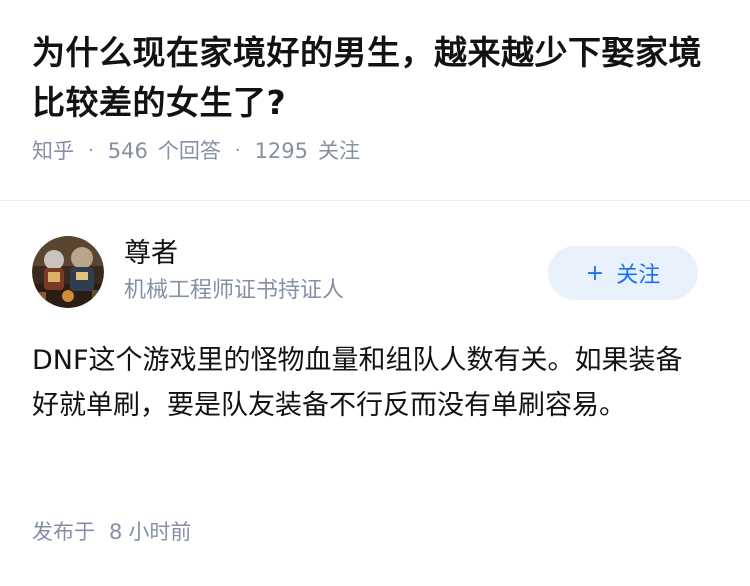 This screenshot has height=586, width=750. What do you see at coordinates (116, 532) in the screenshot?
I see `publish-time-value: 8` at bounding box center [116, 532].